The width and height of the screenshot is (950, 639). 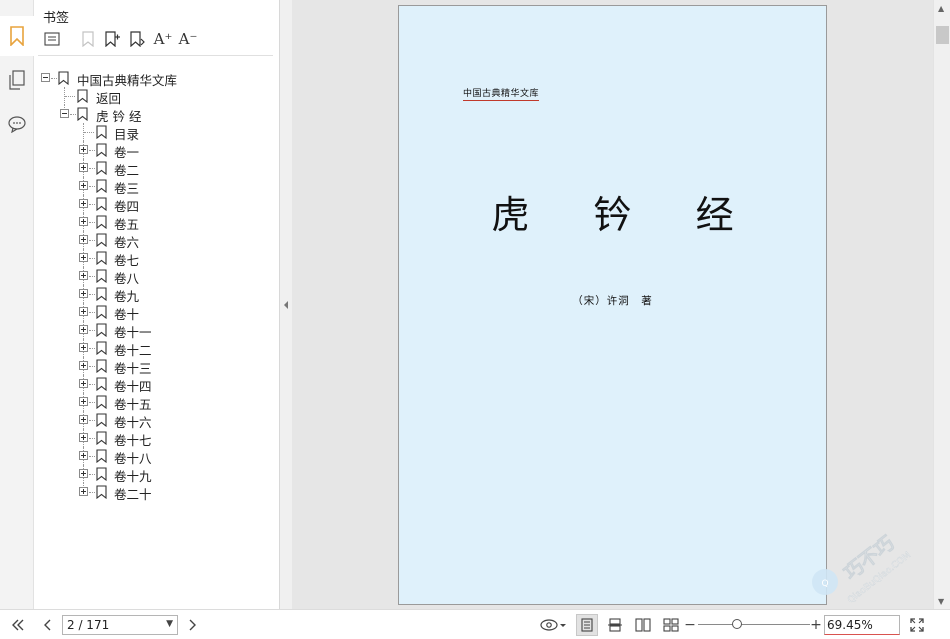 What do you see at coordinates (113, 39) in the screenshot?
I see `add-bookmark-icon` at bounding box center [113, 39].